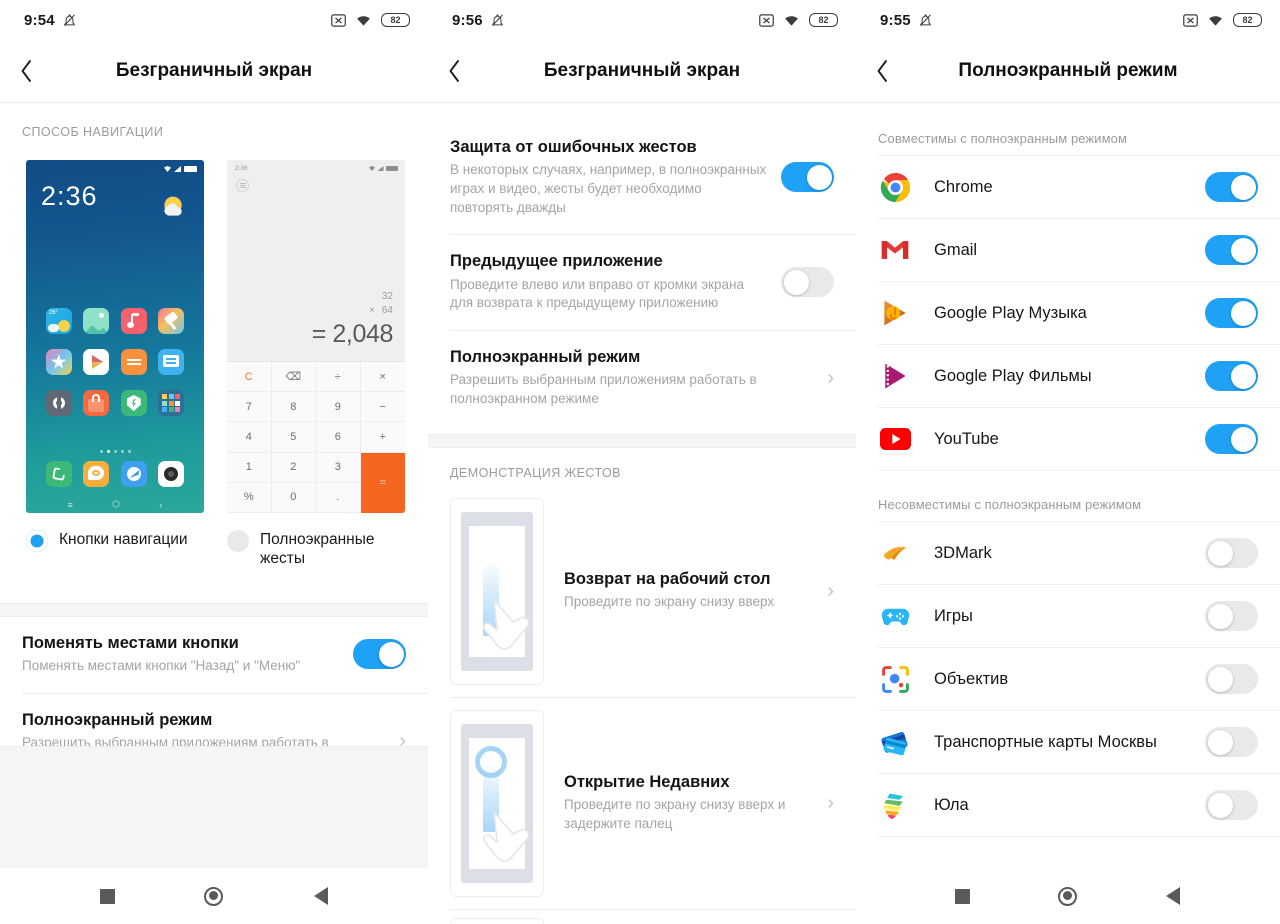  I want to click on gesture-card-partial, so click(497, 920).